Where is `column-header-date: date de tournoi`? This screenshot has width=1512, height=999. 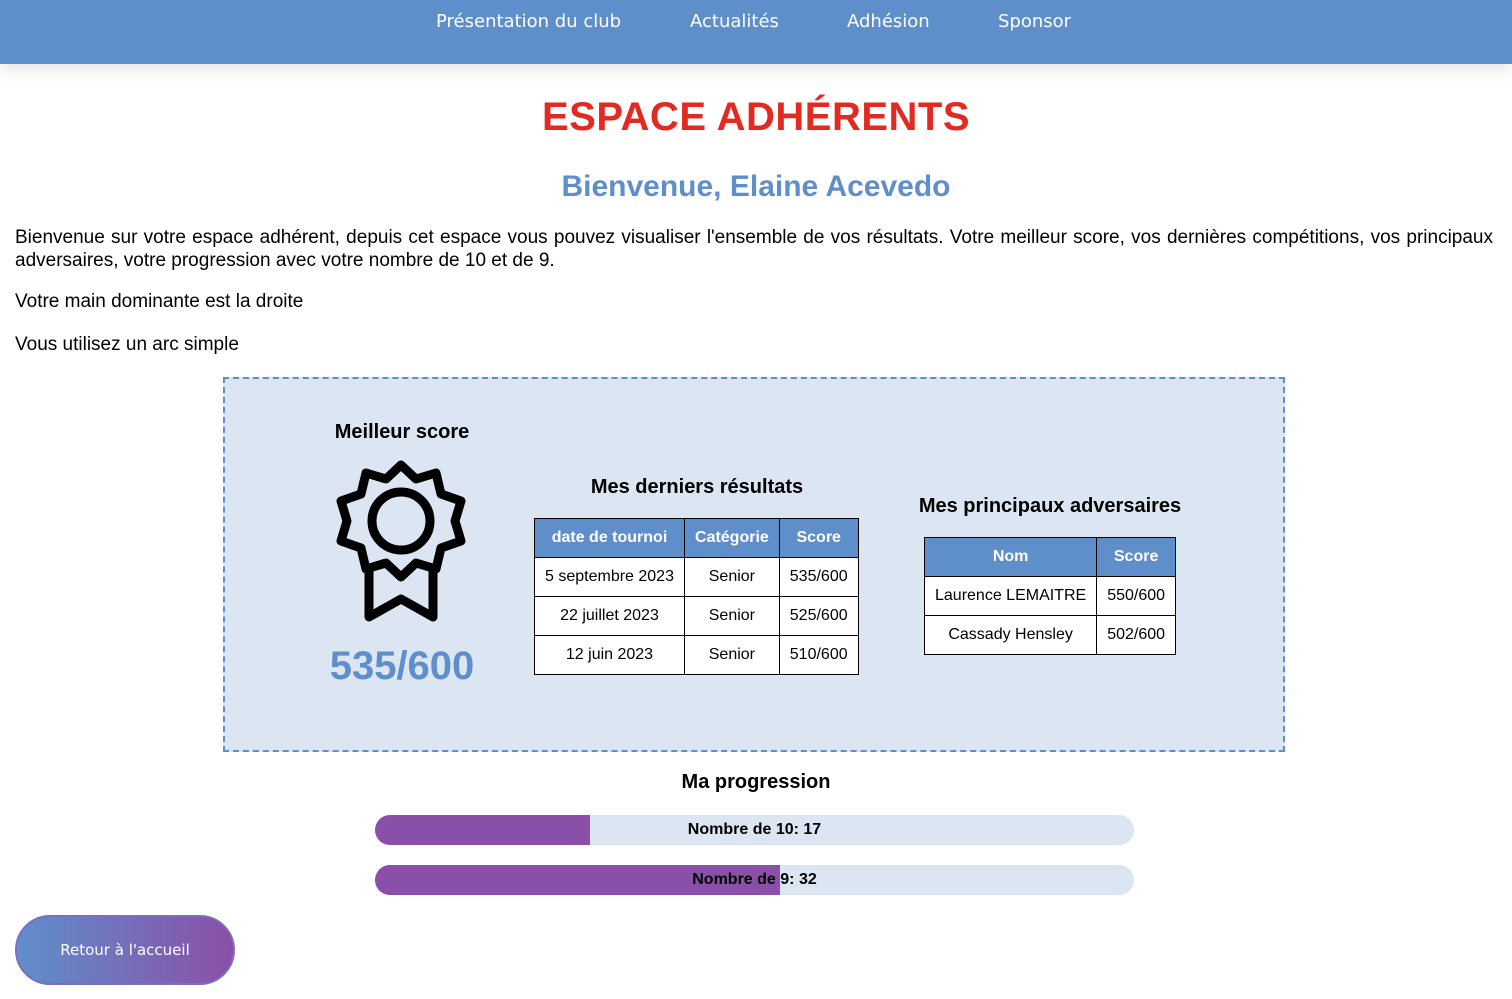 column-header-date: date de tournoi is located at coordinates (609, 538).